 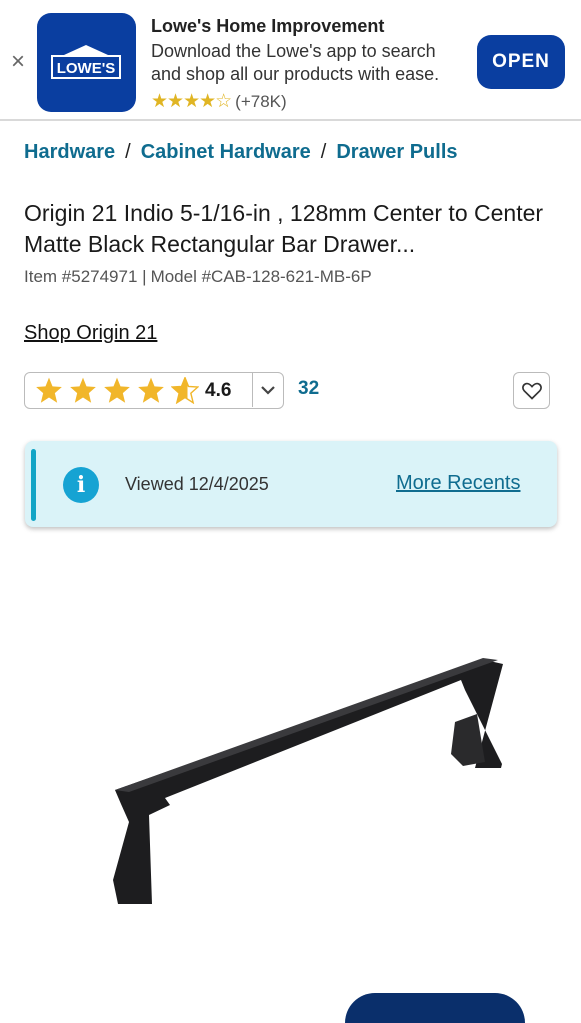 What do you see at coordinates (69, 152) in the screenshot?
I see `breadcrumb-hardware: Hardware` at bounding box center [69, 152].